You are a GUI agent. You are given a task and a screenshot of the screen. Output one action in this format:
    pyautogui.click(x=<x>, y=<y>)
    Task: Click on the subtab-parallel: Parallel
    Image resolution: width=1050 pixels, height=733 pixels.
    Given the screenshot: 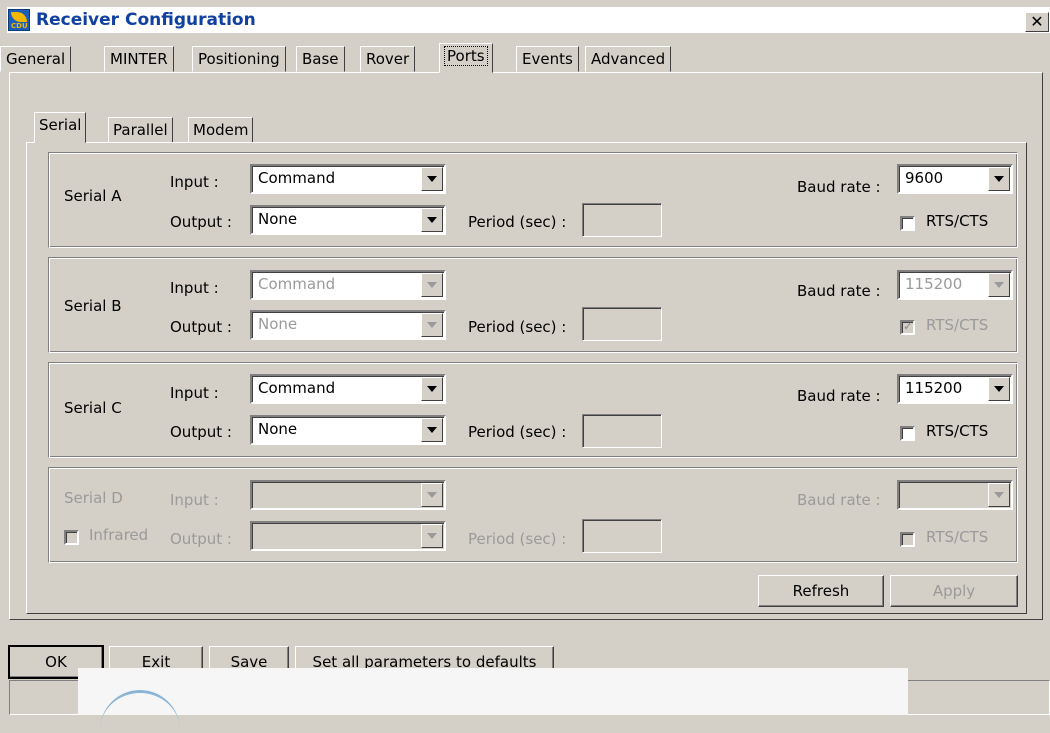 What is the action you would take?
    pyautogui.click(x=140, y=130)
    